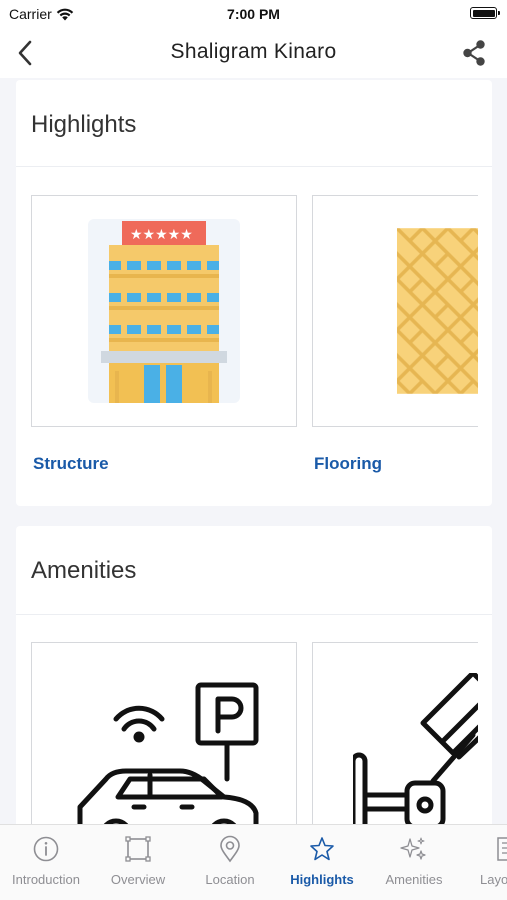 This screenshot has width=507, height=900. What do you see at coordinates (485, 13) in the screenshot?
I see `battery-icon` at bounding box center [485, 13].